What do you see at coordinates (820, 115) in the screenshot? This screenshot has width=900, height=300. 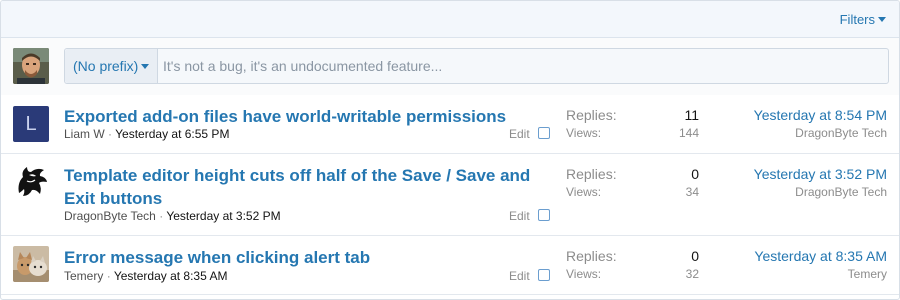 I see `last-post-date-link: Yesterday at 8:54 PM` at bounding box center [820, 115].